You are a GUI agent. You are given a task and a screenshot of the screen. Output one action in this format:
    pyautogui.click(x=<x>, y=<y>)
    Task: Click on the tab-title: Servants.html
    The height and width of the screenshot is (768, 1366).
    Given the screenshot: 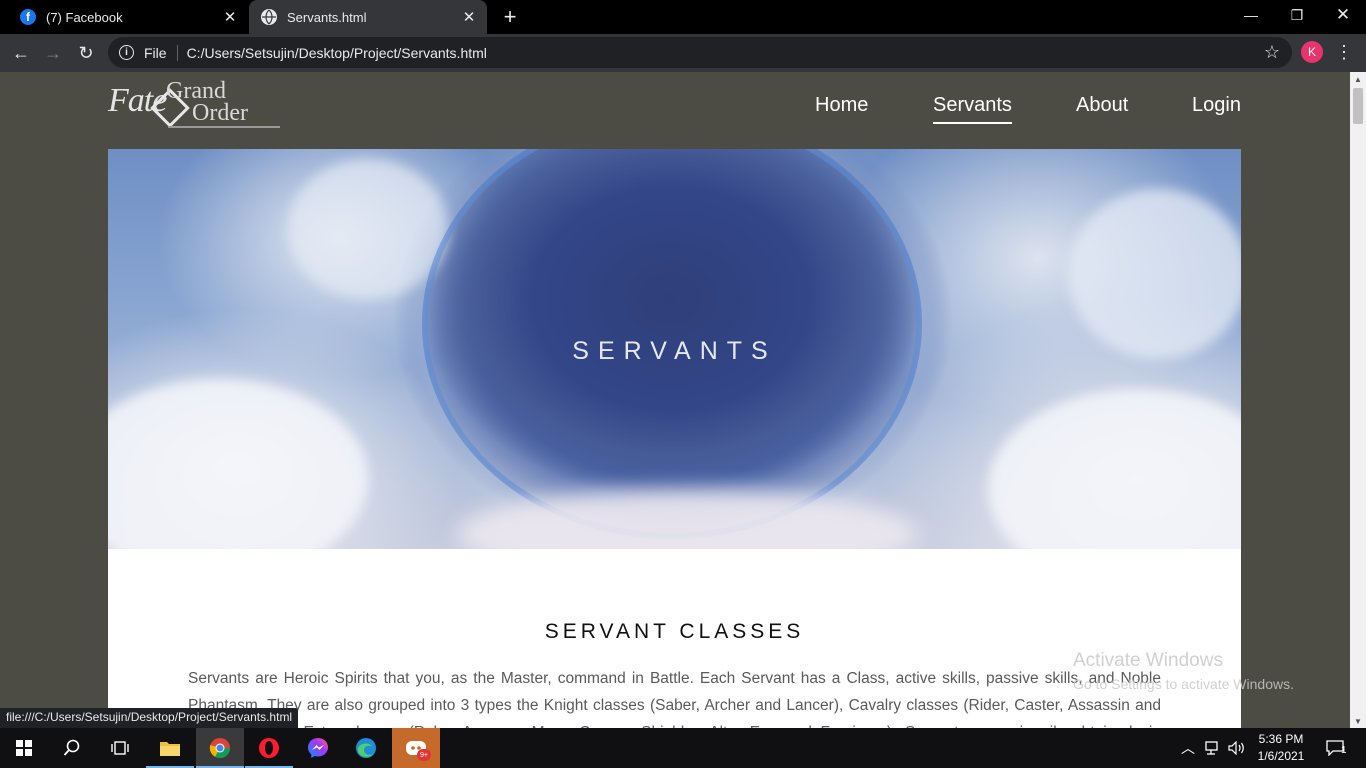 What is the action you would take?
    pyautogui.click(x=327, y=17)
    